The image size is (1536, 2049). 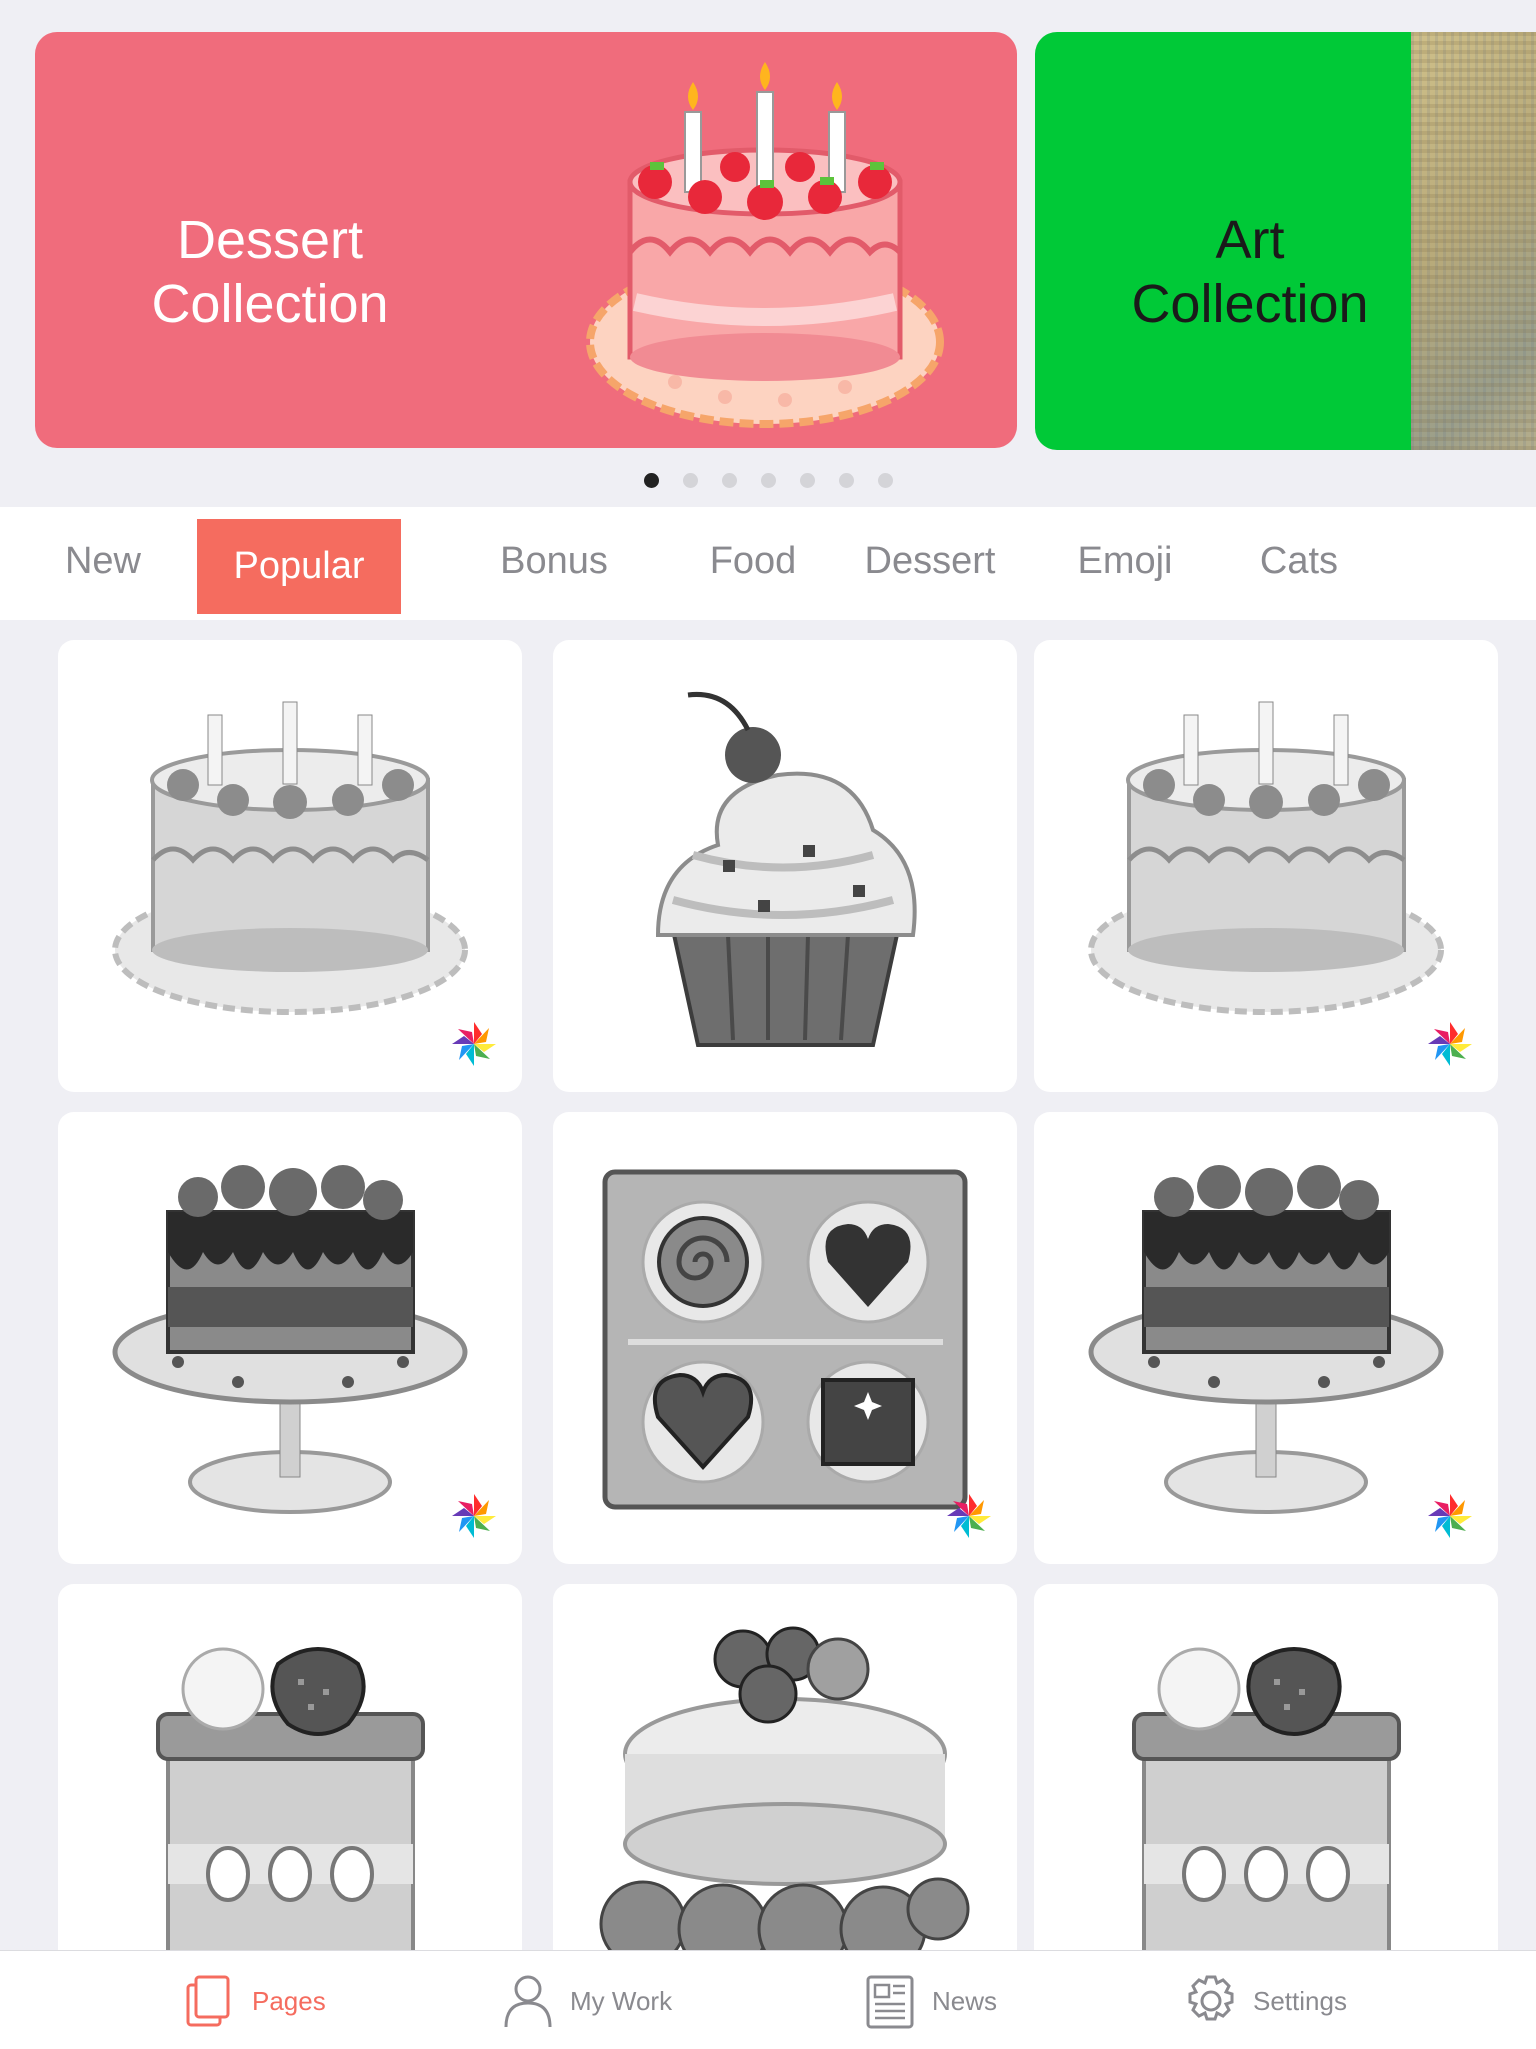 I want to click on berry-tart-grayscale, so click(x=784, y=1788).